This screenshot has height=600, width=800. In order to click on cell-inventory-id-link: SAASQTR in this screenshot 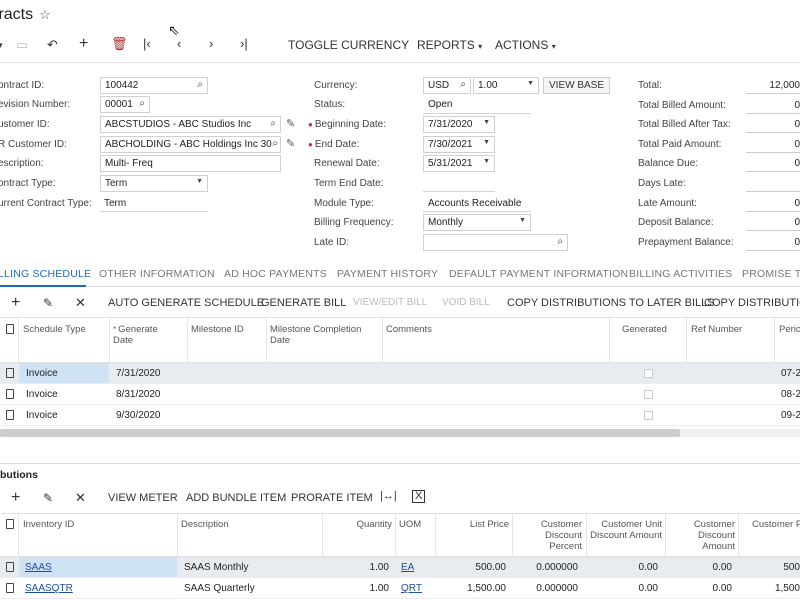, I will do `click(49, 588)`.